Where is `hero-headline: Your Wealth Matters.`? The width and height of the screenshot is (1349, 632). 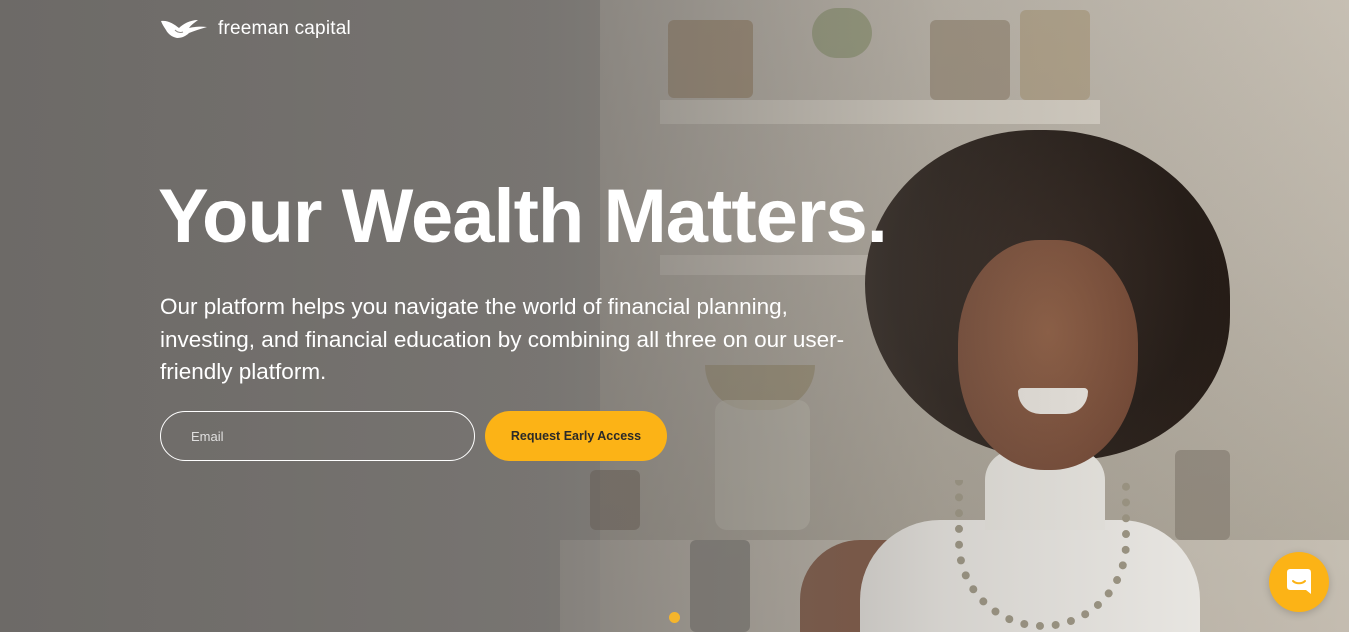 hero-headline: Your Wealth Matters. is located at coordinates (523, 216).